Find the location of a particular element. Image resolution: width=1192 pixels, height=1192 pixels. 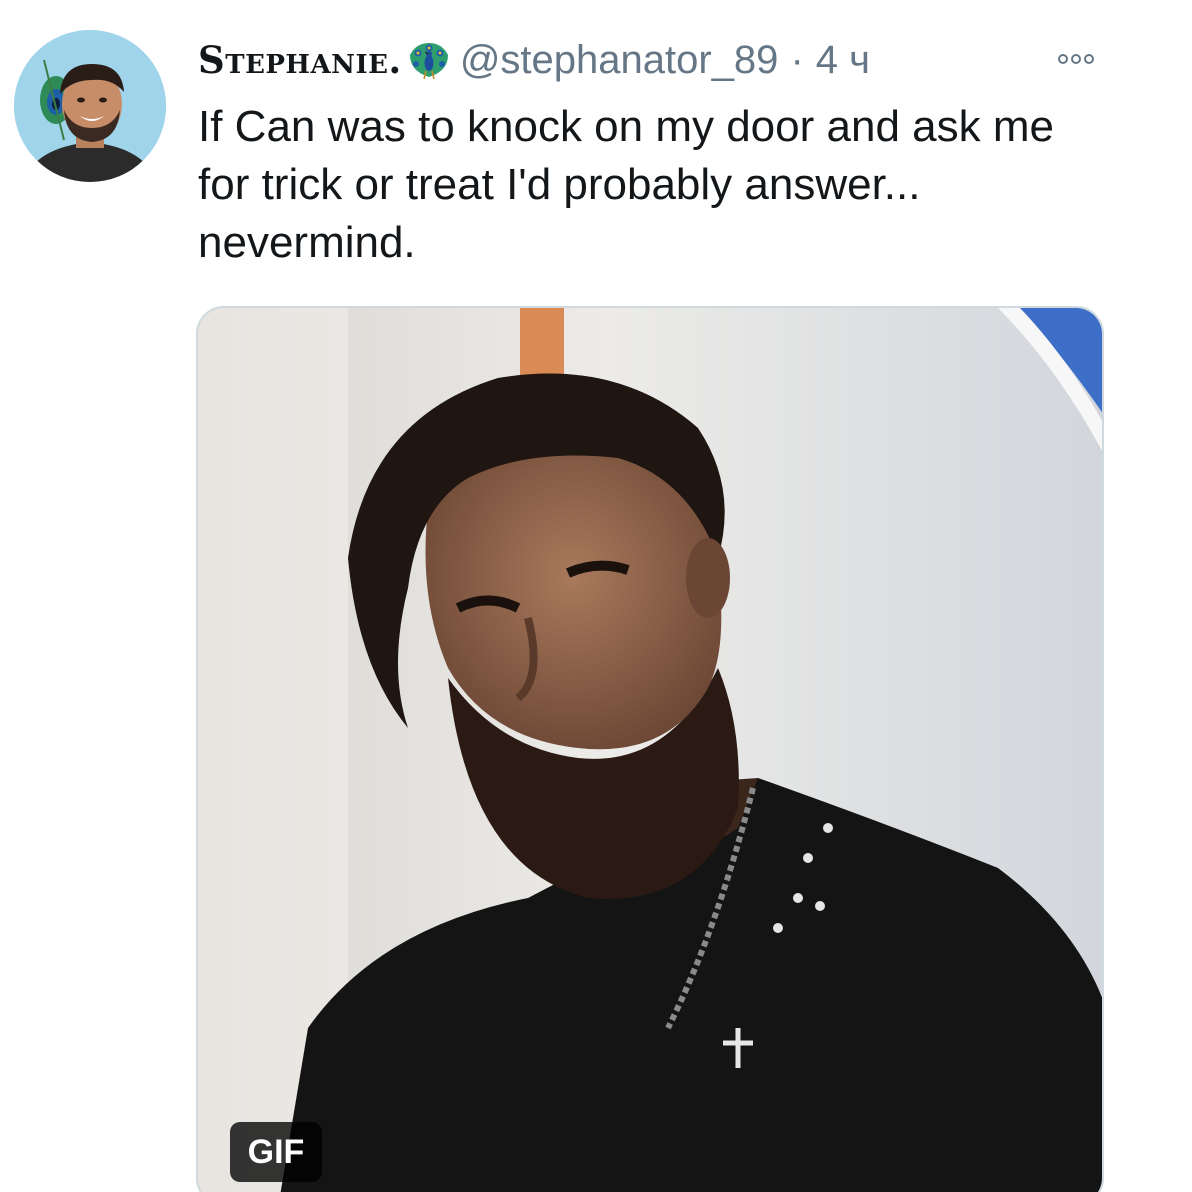

more-options-icon is located at coordinates (1076, 59).